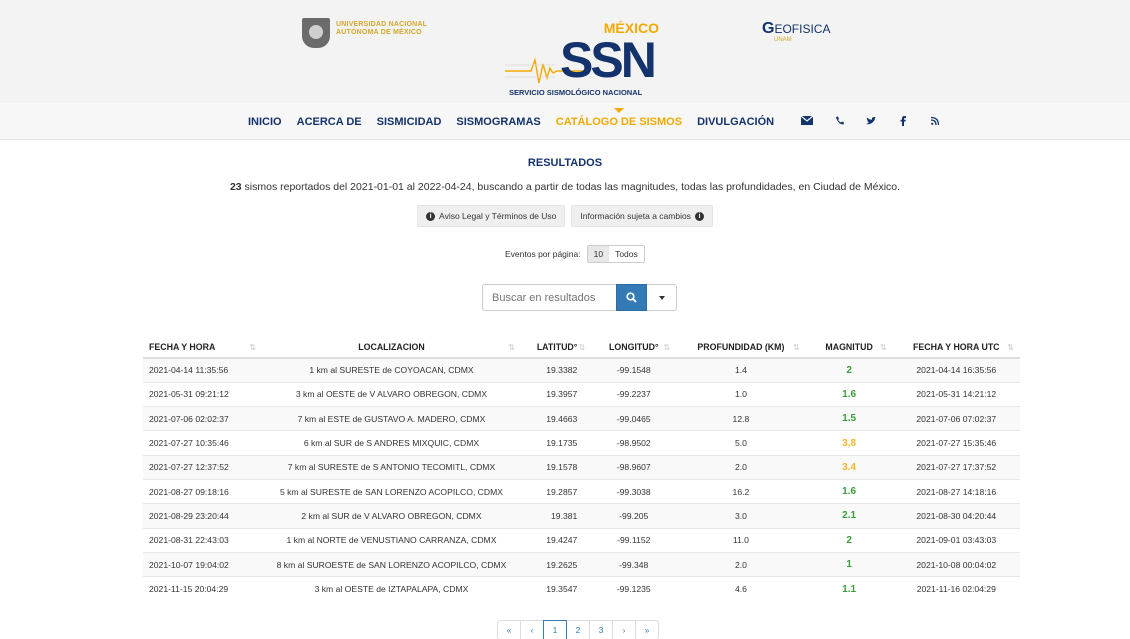 Image resolution: width=1130 pixels, height=639 pixels. Describe the element at coordinates (849, 588) in the screenshot. I see `cell-magnitud: 1.1` at that location.